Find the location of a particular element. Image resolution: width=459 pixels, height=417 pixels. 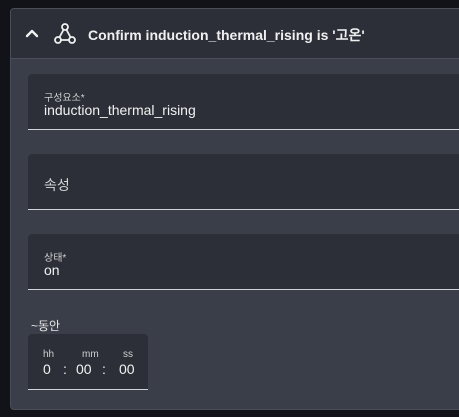

chevron-up-icon is located at coordinates (32, 33).